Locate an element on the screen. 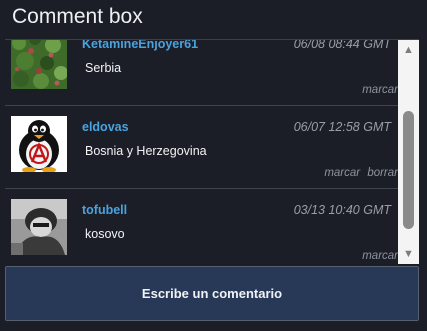  comment-timestamp: 03/13 10:40 GMT is located at coordinates (342, 210).